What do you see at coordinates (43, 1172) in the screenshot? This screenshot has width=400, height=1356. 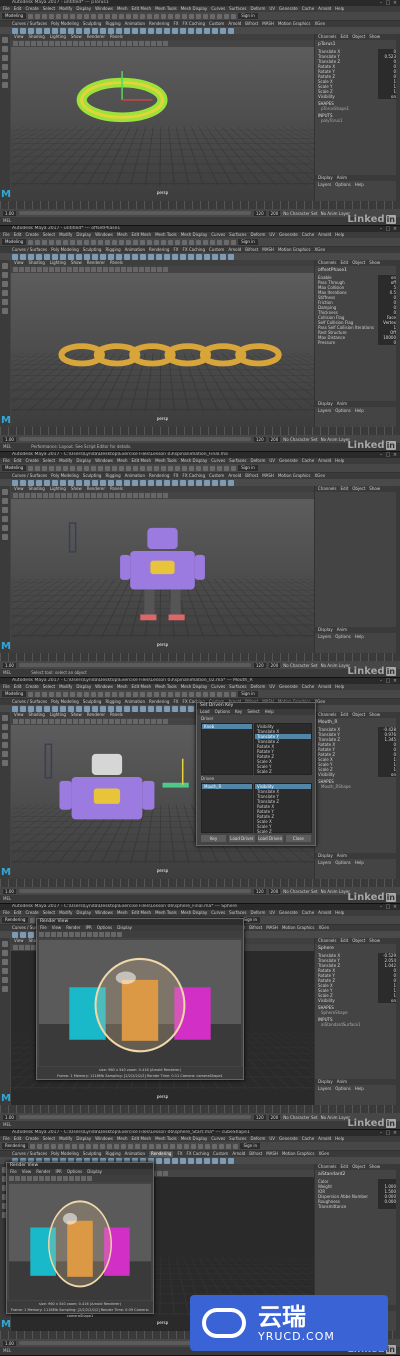 I see `render-menu-render: Render` at bounding box center [43, 1172].